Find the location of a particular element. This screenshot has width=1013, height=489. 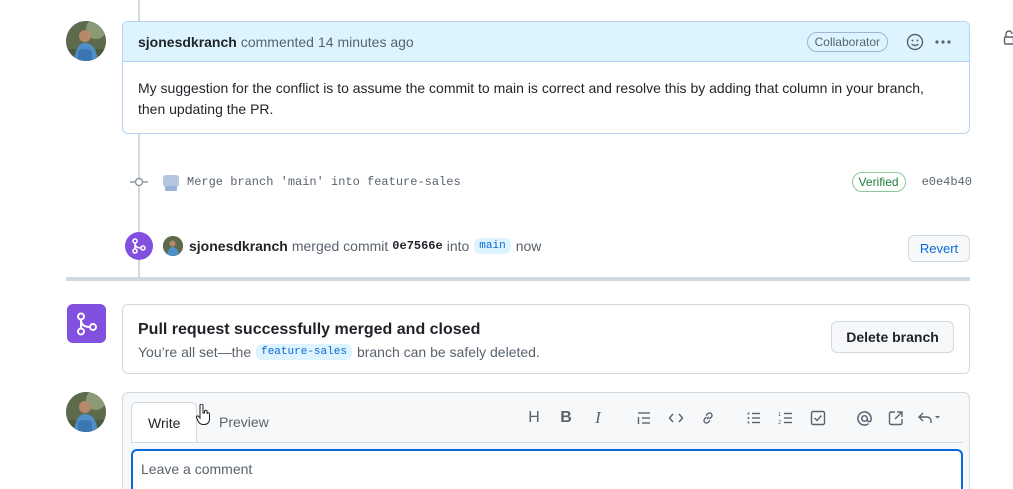

merge-sub-prefix: You’re all set—the is located at coordinates (195, 352).